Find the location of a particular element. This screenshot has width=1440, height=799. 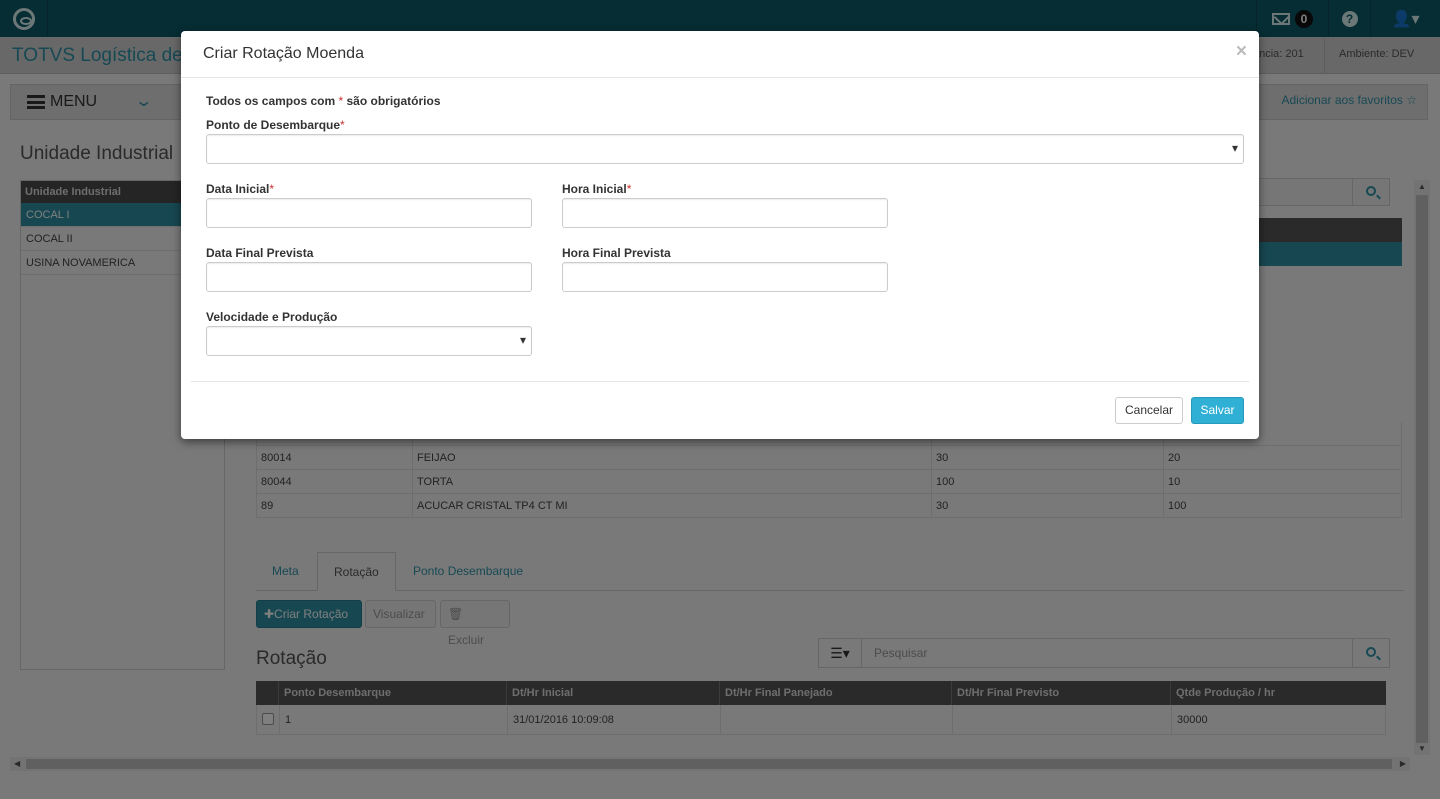

field-label-text: Ponto de Desembarque is located at coordinates (273, 125).